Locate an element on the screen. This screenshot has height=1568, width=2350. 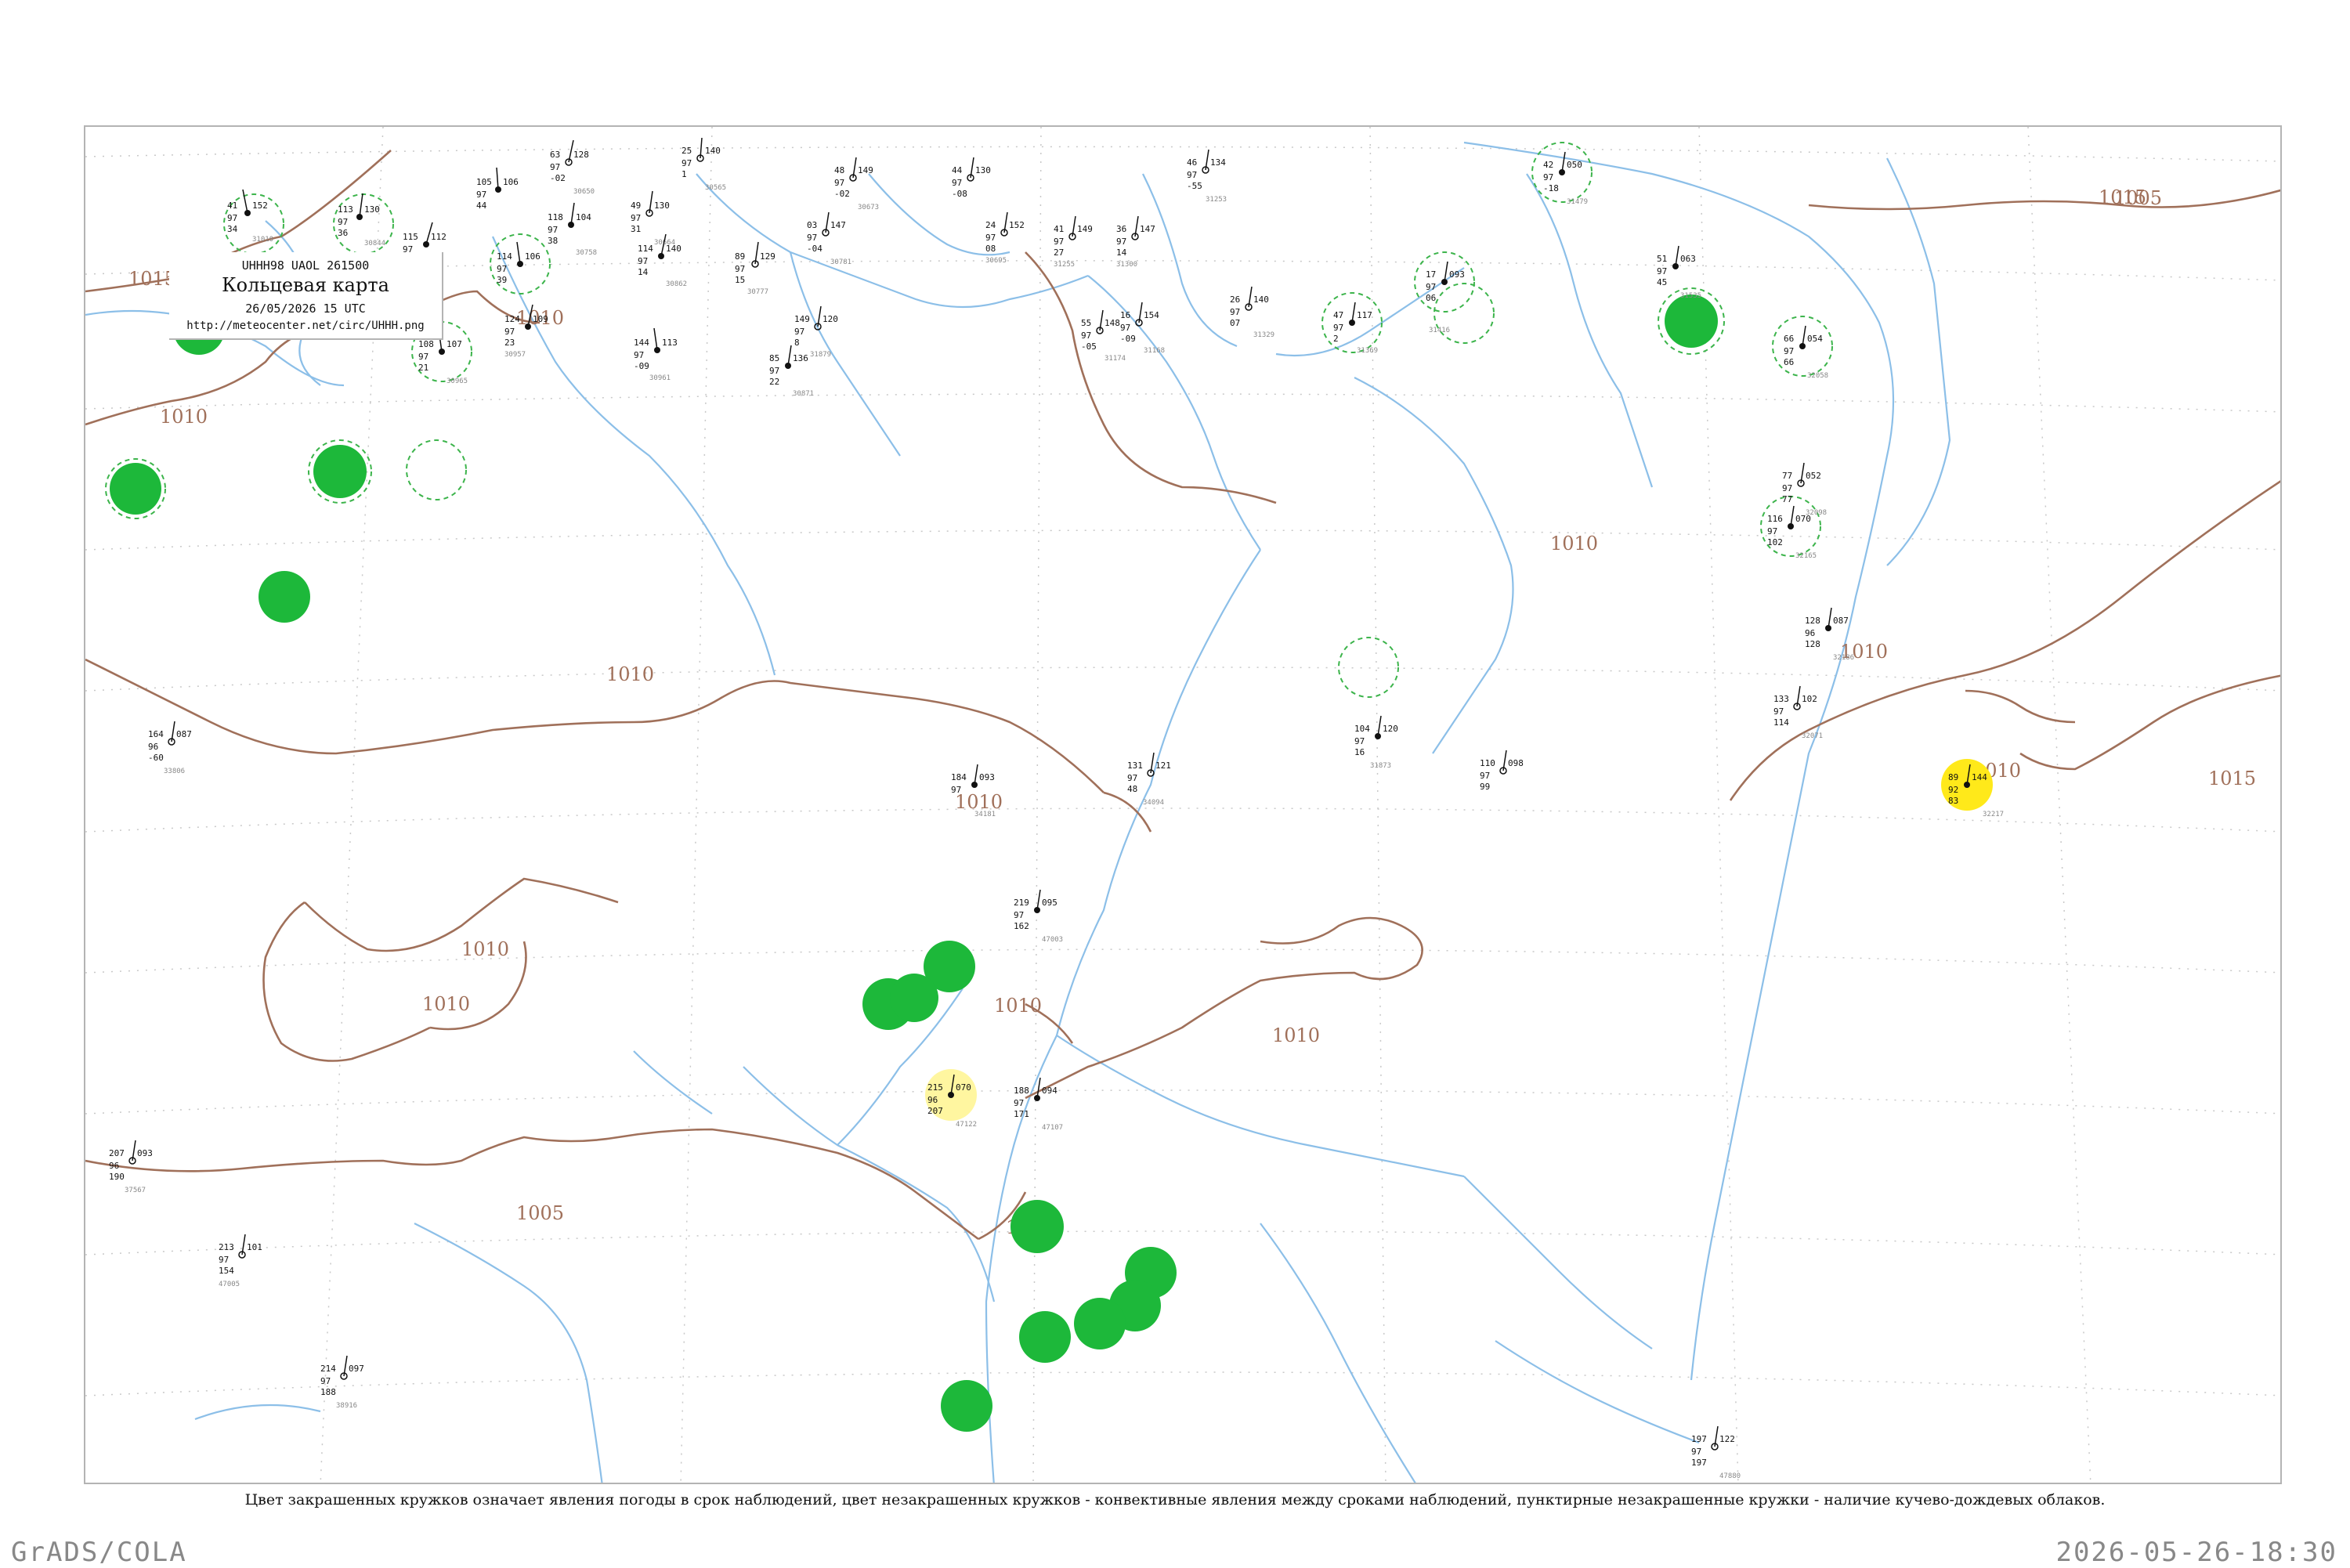
svg-text: 47122 is located at coordinates (967, 1125).